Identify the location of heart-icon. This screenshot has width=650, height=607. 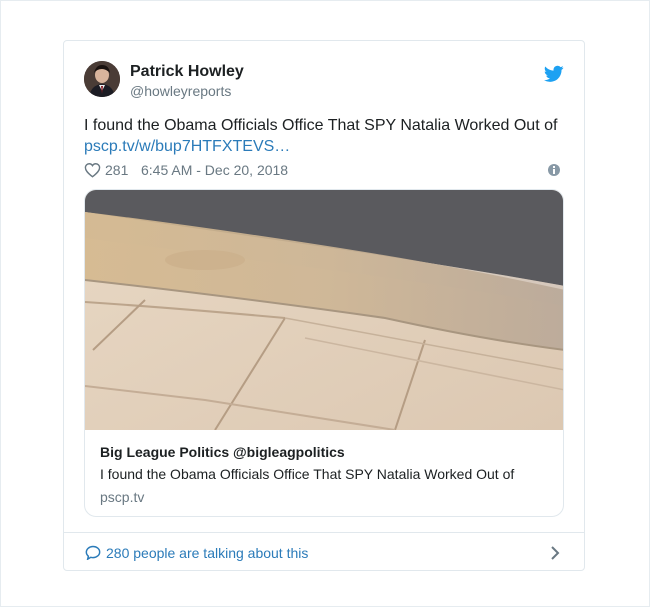
(92, 170).